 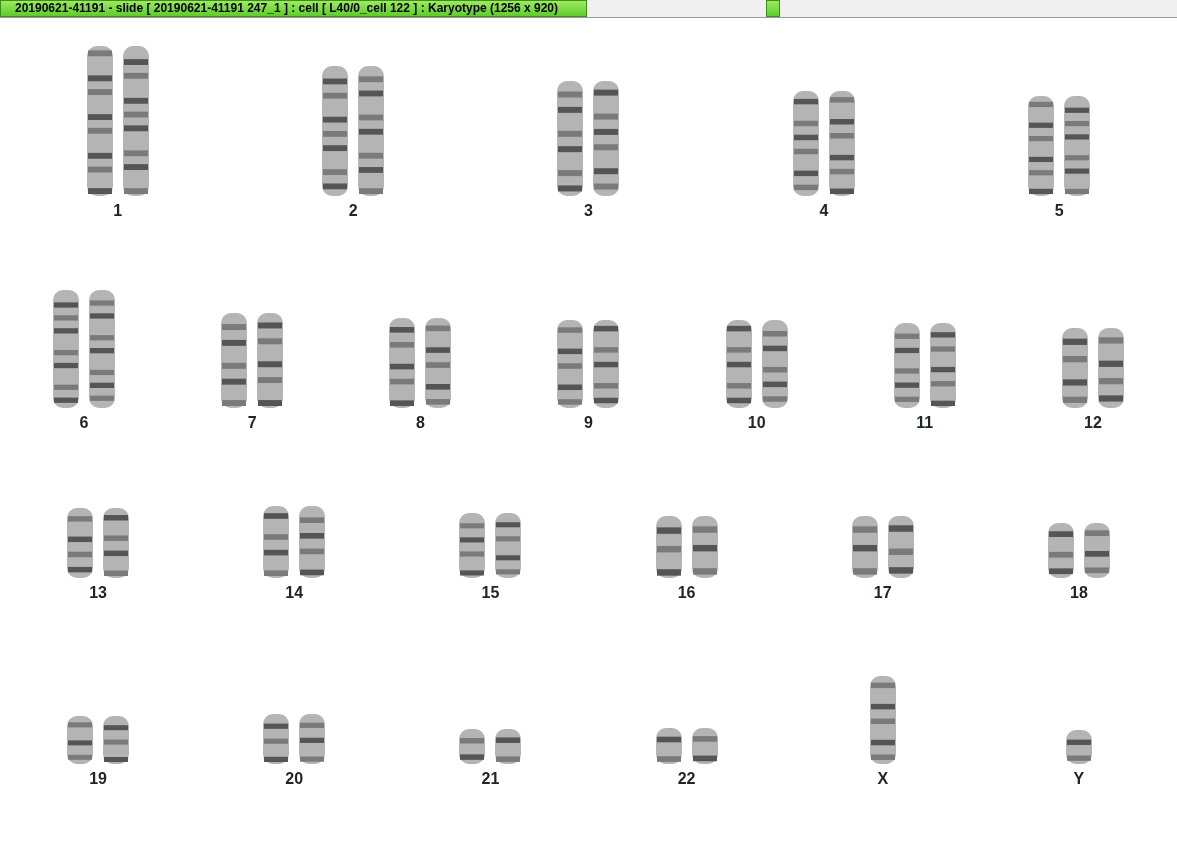 I want to click on chromosome-label: 9, so click(x=588, y=423).